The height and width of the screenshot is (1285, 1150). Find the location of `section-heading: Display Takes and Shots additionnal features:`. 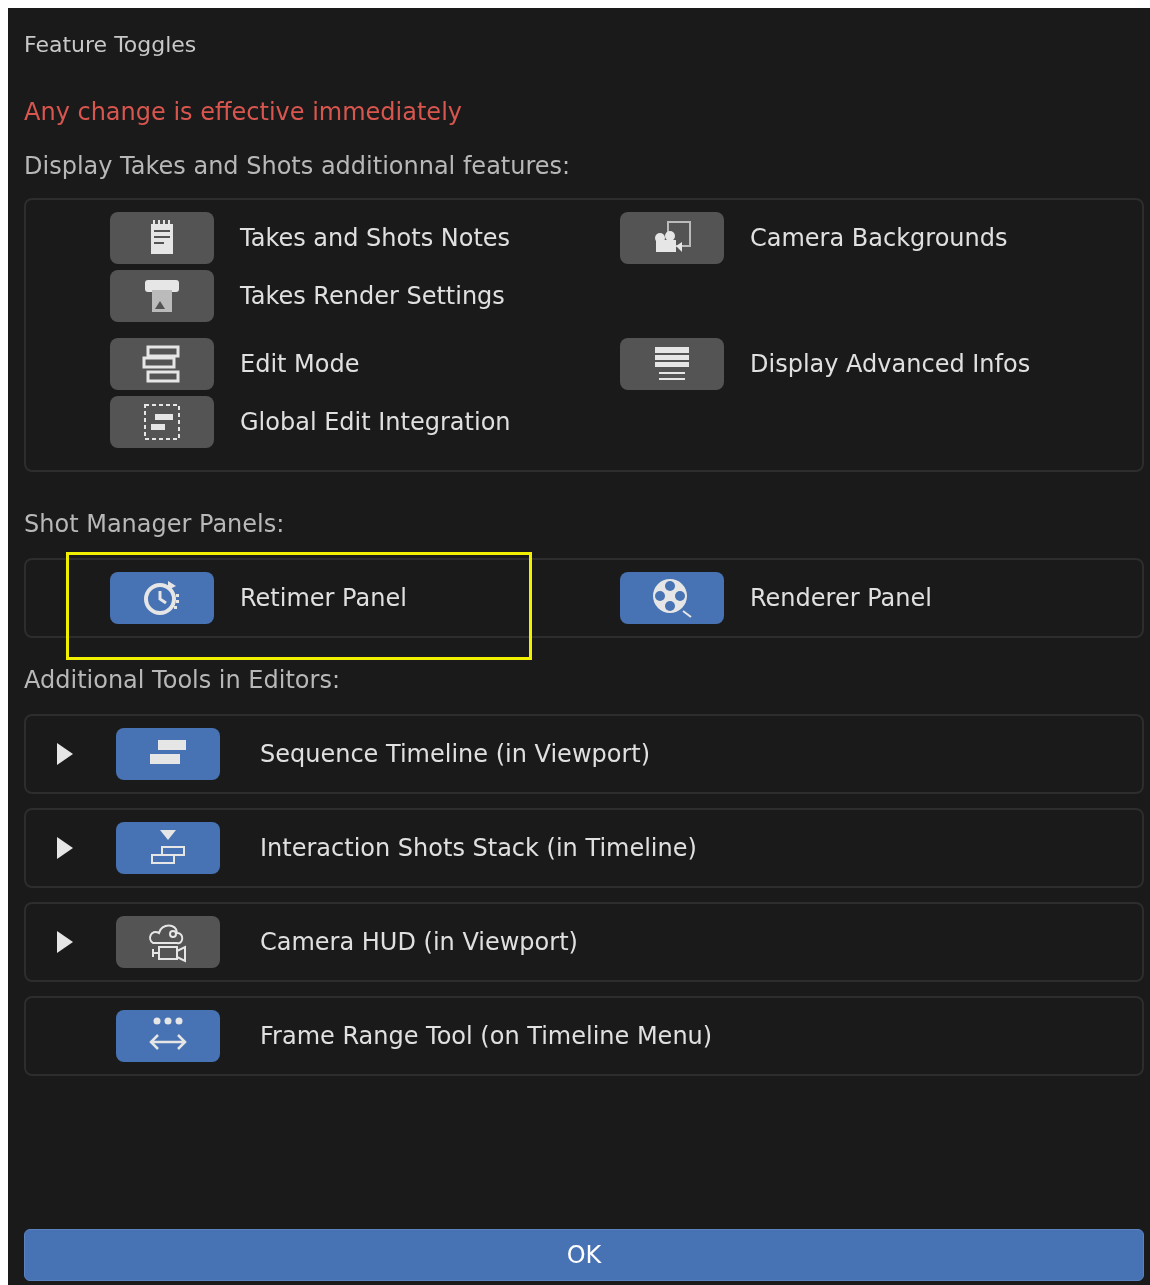

section-heading: Display Takes and Shots additionnal features: is located at coordinates (298, 167).